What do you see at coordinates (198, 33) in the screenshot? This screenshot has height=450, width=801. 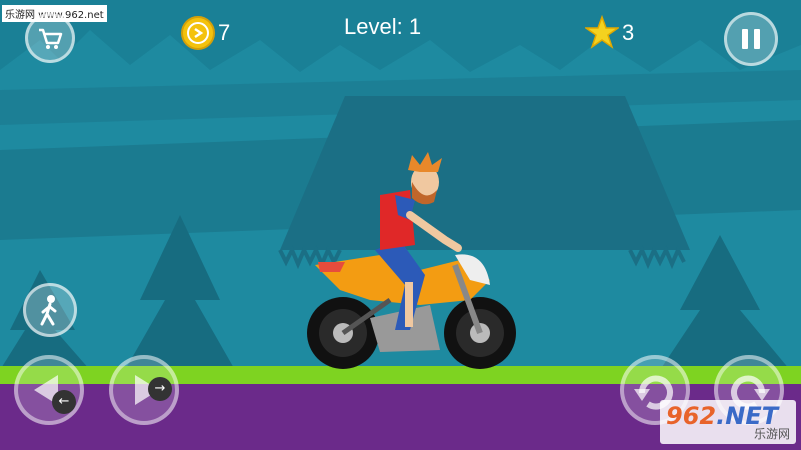 I see `coin-icon` at bounding box center [198, 33].